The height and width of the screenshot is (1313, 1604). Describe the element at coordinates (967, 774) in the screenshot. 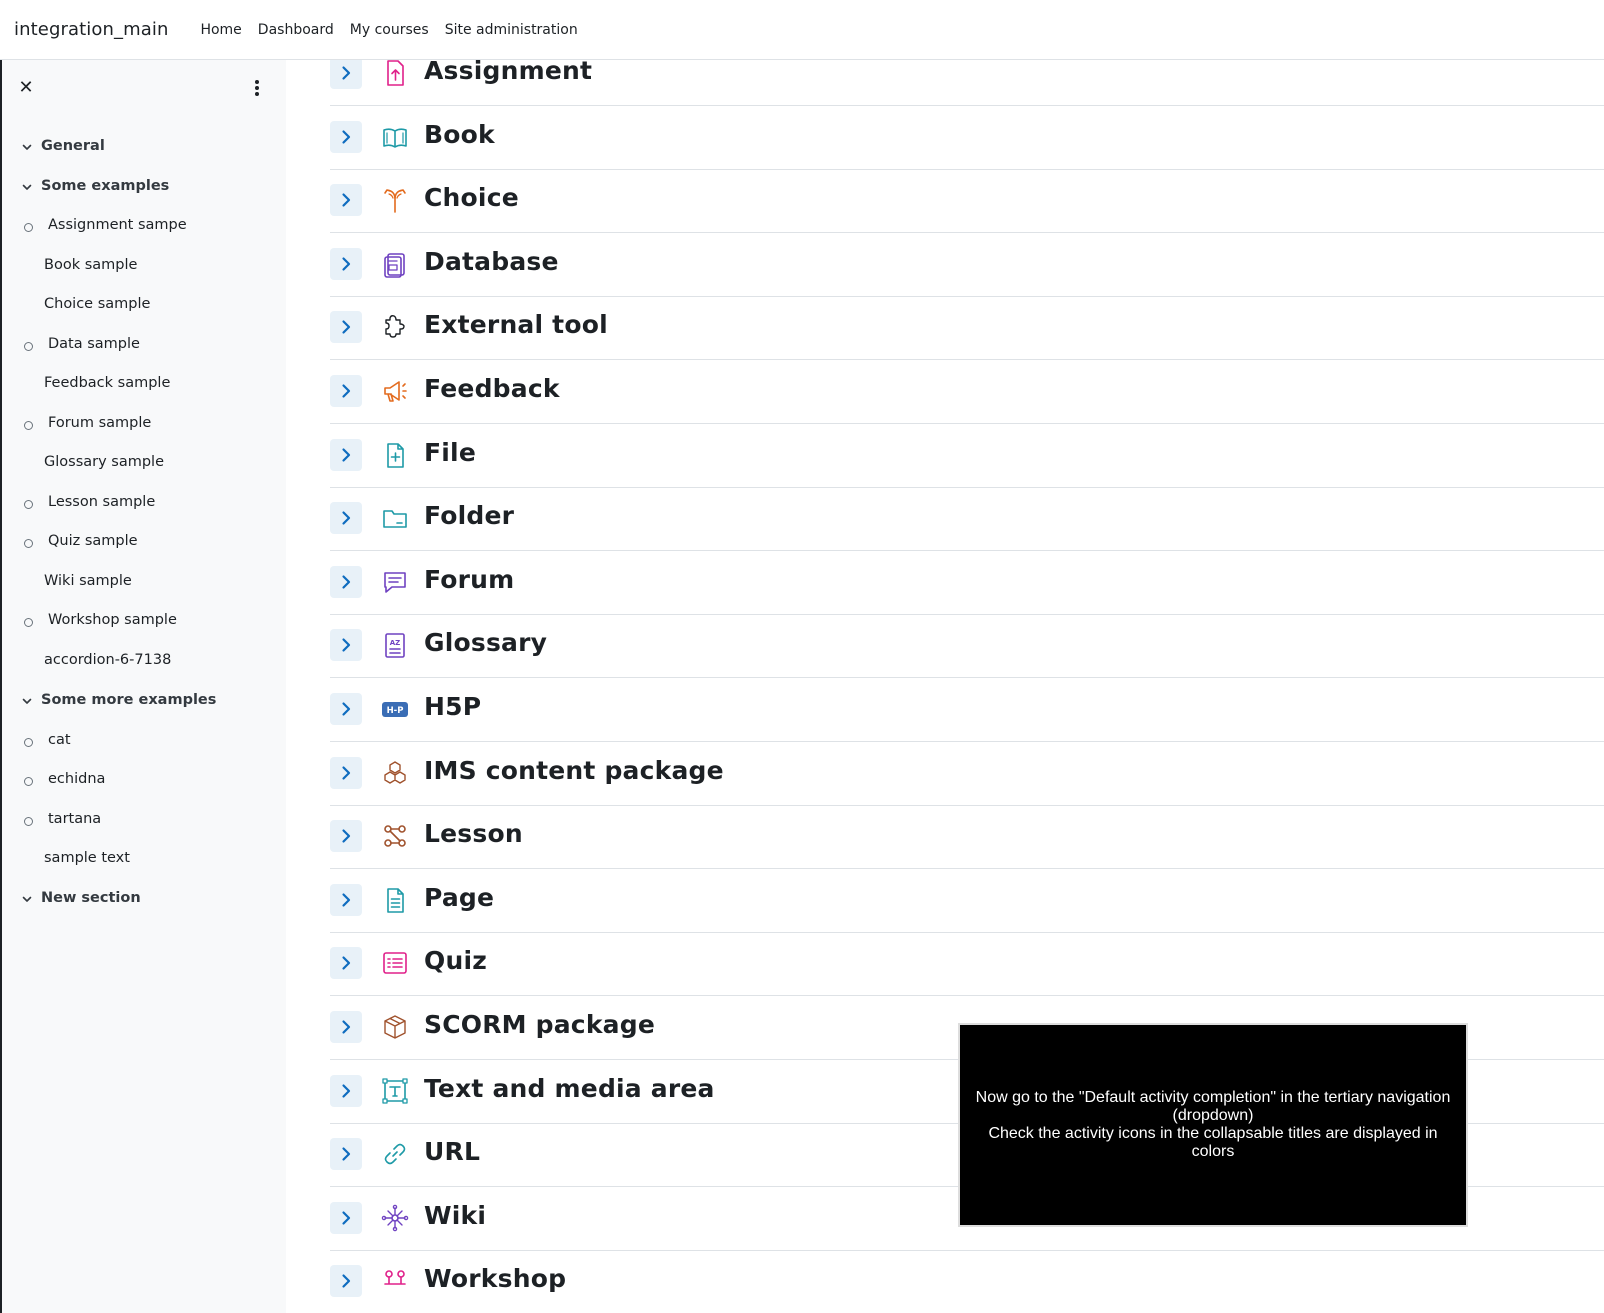

I see `activity-row: IMS content package` at that location.